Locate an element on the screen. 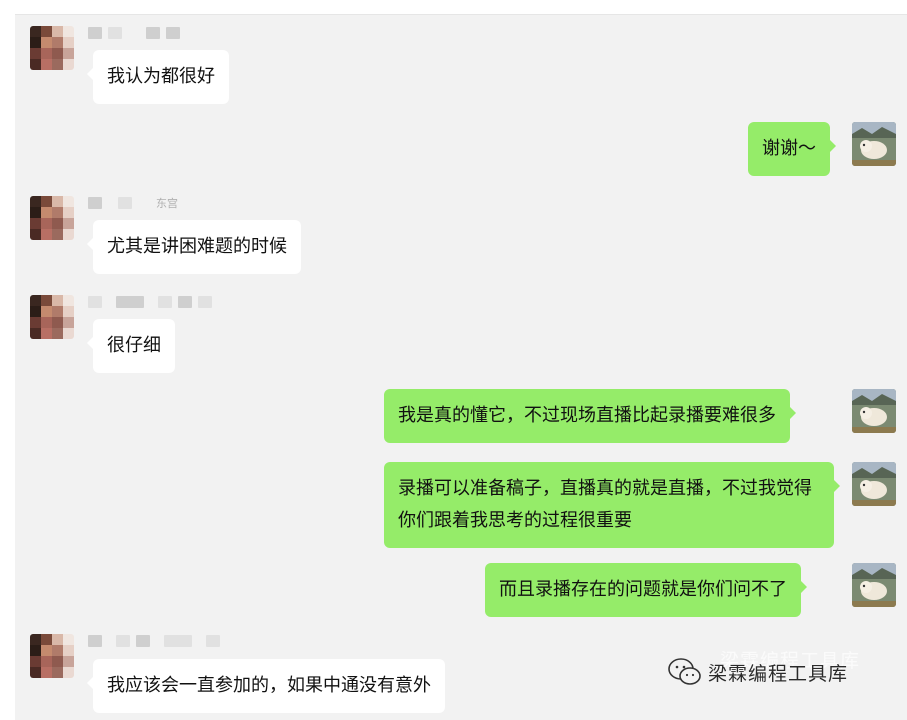 This screenshot has height=720, width=907. watermark: 梁霖编程工具库 is located at coordinates (773, 672).